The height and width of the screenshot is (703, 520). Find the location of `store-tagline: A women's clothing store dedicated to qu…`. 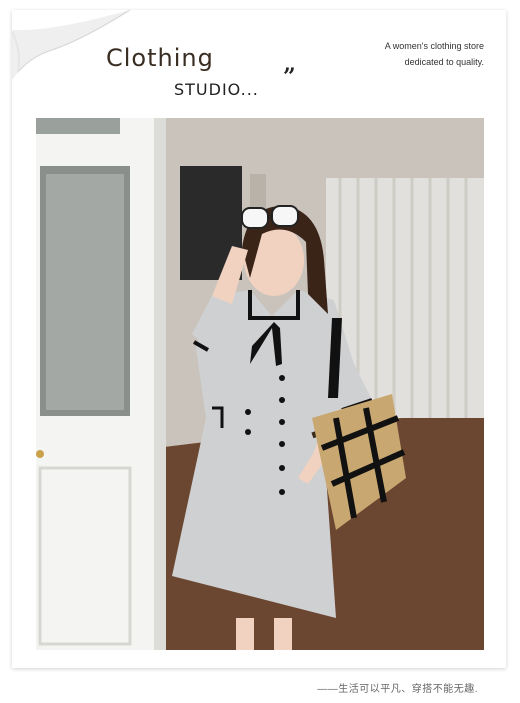

store-tagline: A women's clothing store dedicated to qu… is located at coordinates (434, 54).